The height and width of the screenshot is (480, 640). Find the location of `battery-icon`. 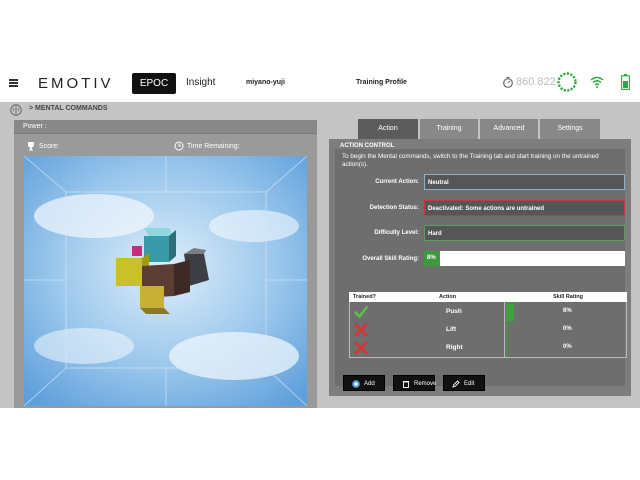

battery-icon is located at coordinates (625, 82).